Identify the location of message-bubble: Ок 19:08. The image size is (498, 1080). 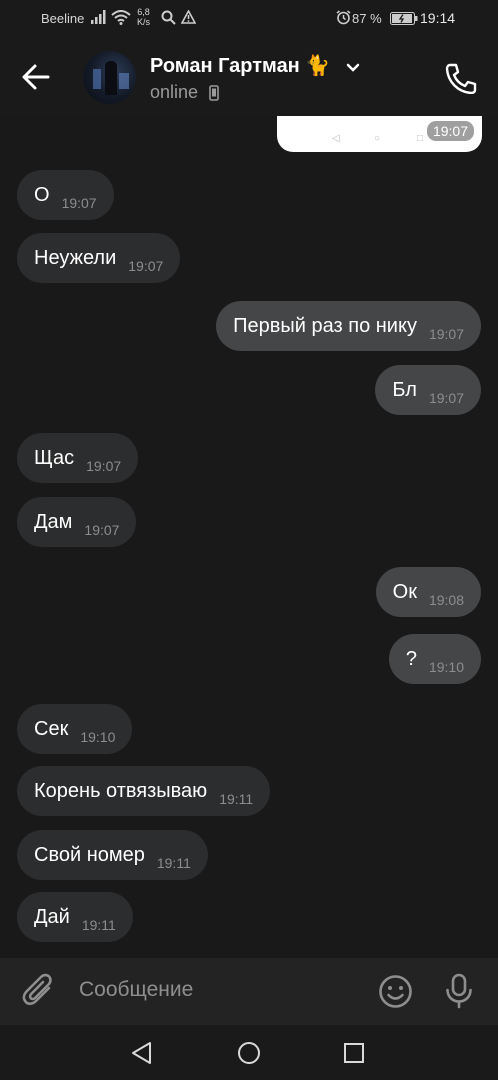
(428, 592).